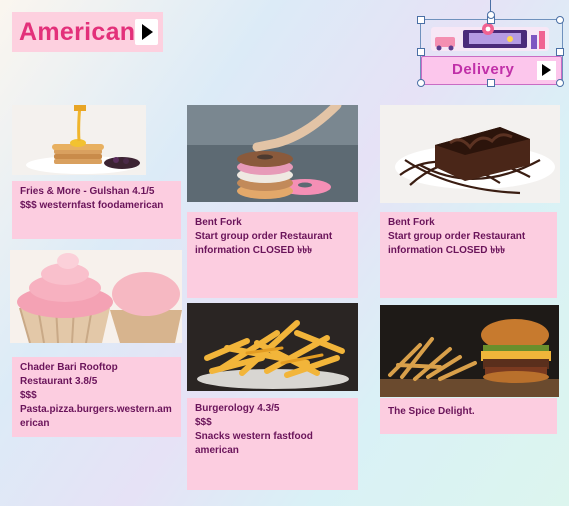  I want to click on card-line: Pasta.pizza.burgers.western.am, so click(96, 409).